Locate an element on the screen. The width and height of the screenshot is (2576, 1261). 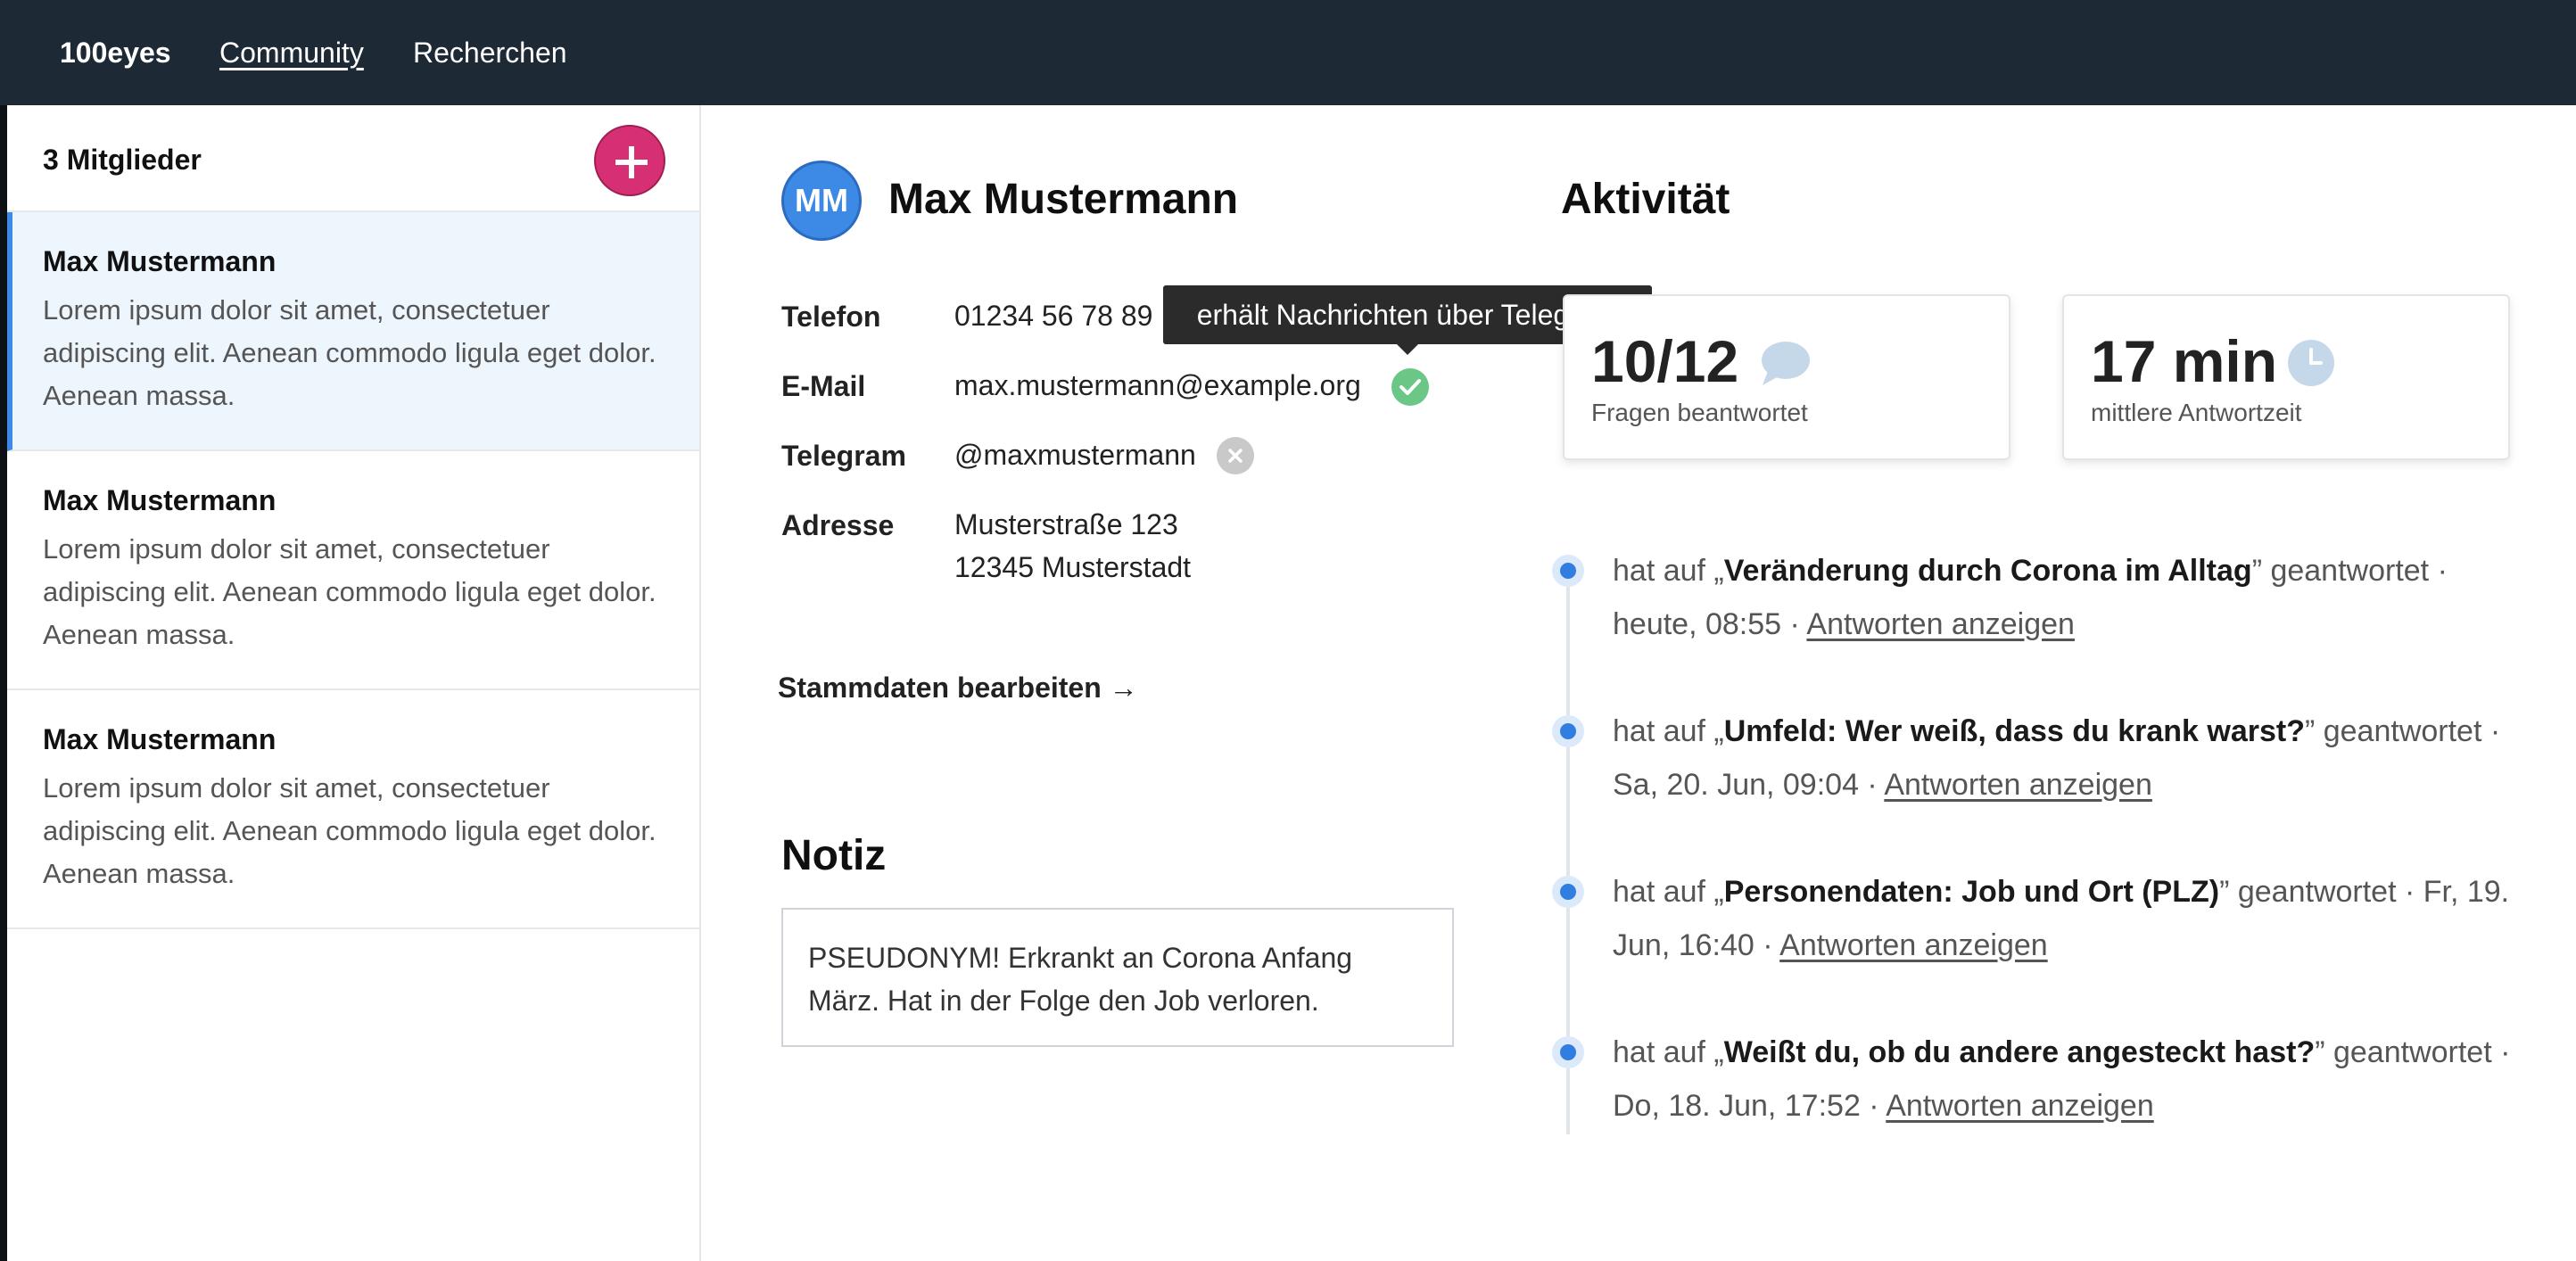
plus-icon is located at coordinates (631, 162).